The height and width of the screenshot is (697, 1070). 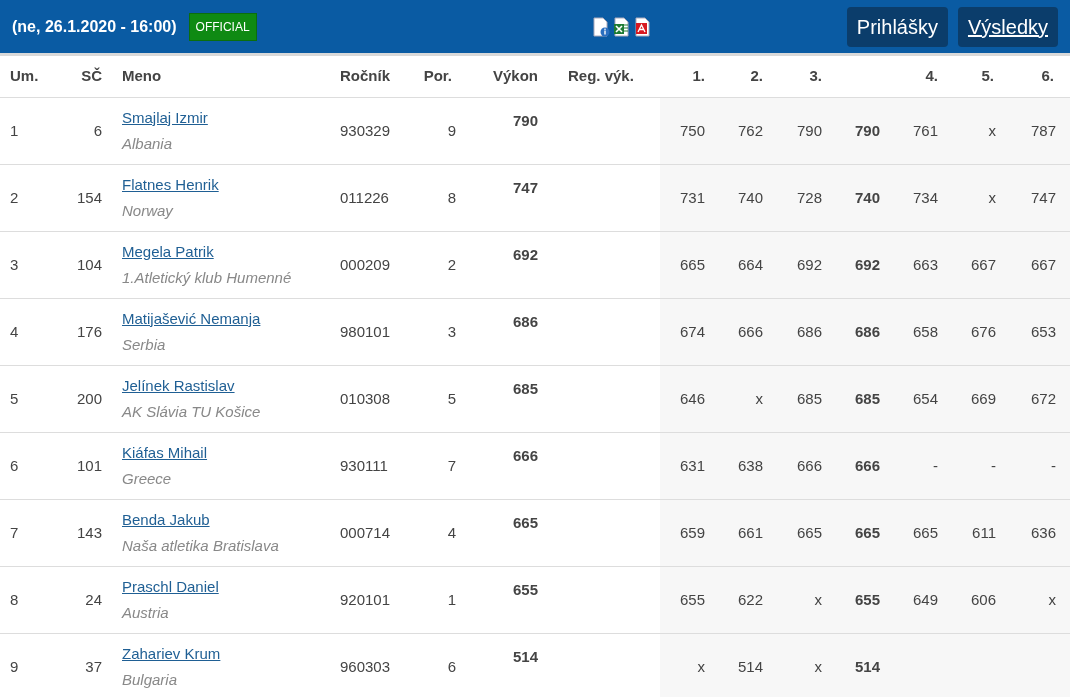 I want to click on club-name: Bulgaria, so click(x=150, y=680).